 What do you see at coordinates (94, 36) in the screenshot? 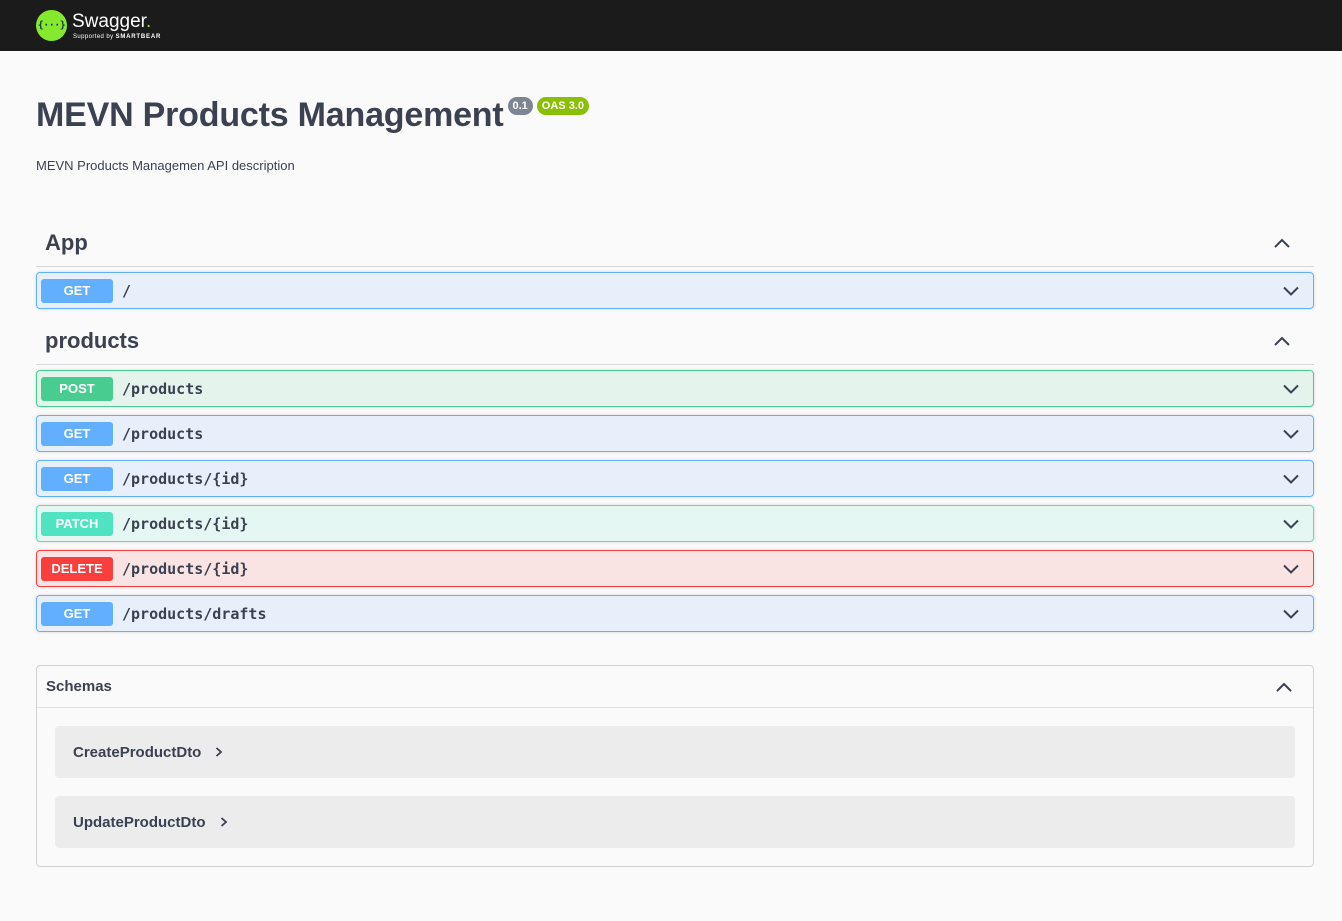
I see `brand-sub-prefix: Supported by` at bounding box center [94, 36].